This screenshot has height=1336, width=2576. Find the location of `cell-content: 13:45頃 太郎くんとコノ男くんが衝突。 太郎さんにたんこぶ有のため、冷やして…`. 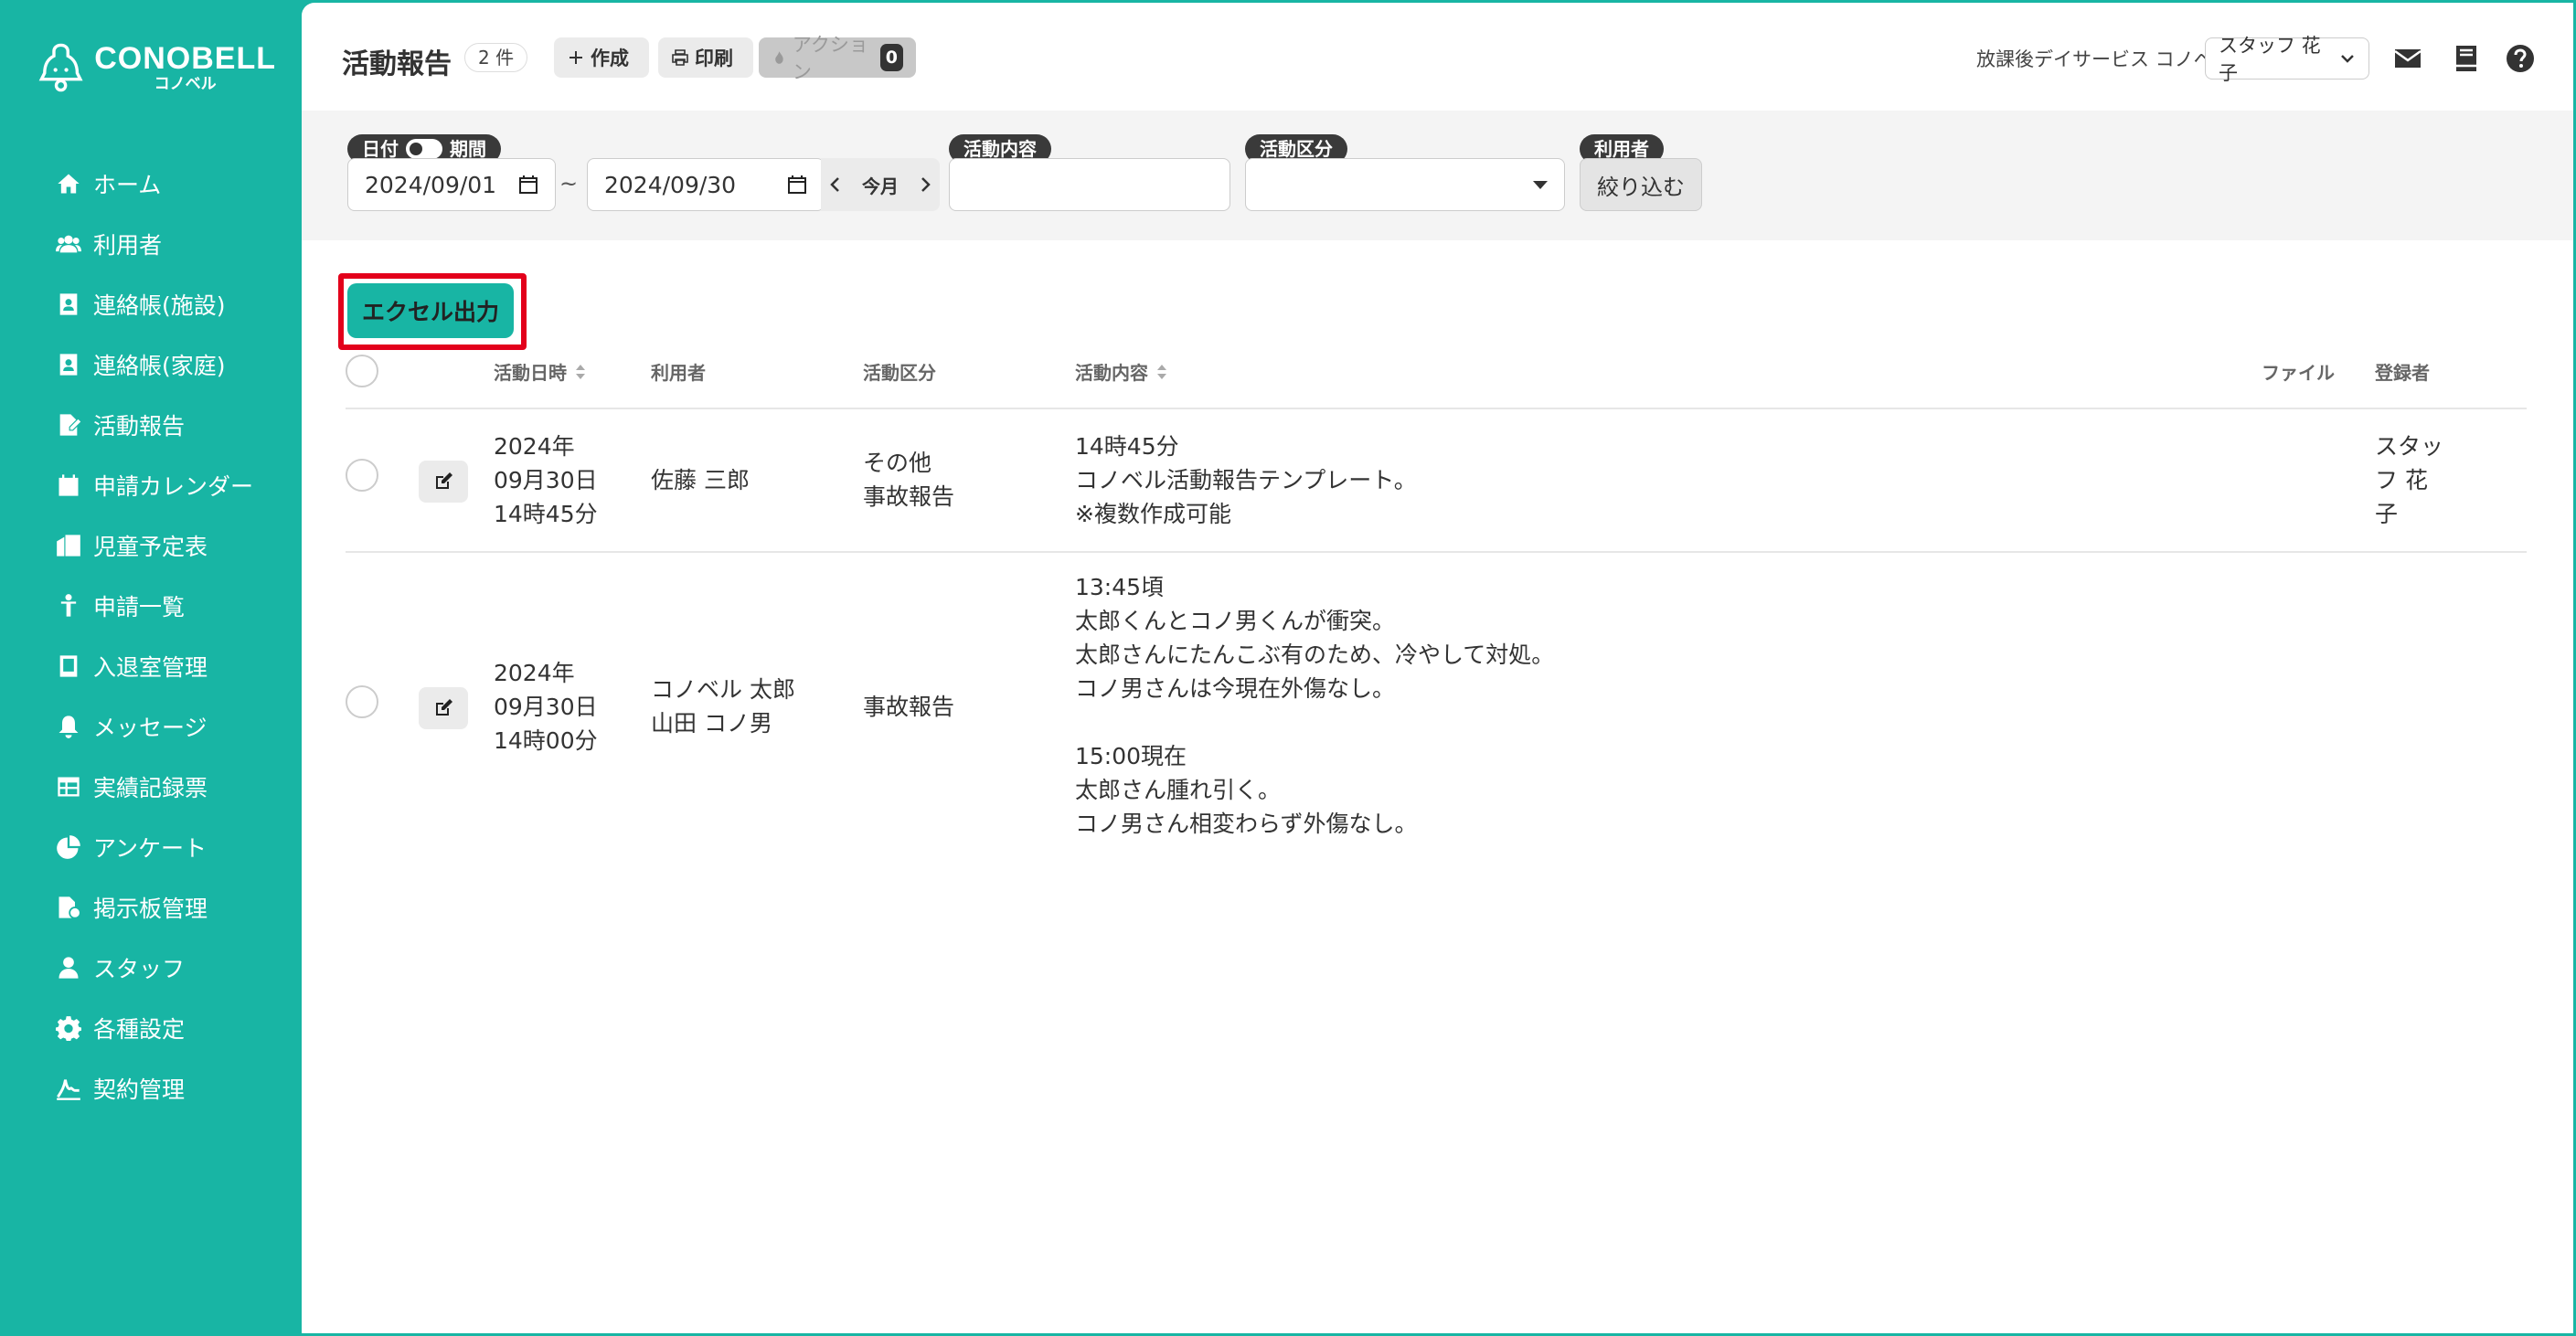

cell-content: 13:45頃 太郎くんとコノ男くんが衝突。 太郎さんにたんこぶ有のため、冷やして… is located at coordinates (1315, 705).